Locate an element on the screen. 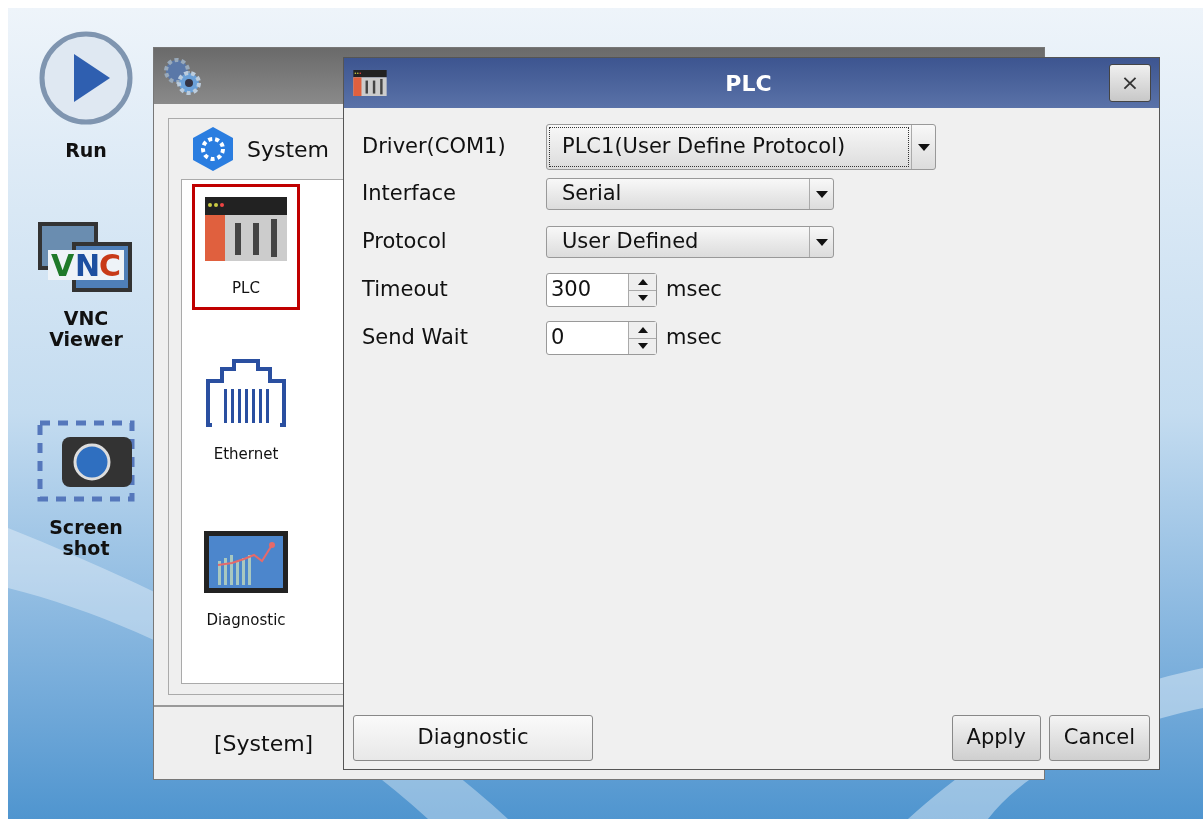 The width and height of the screenshot is (1203, 819). shortcut-label: Run is located at coordinates (86, 150).